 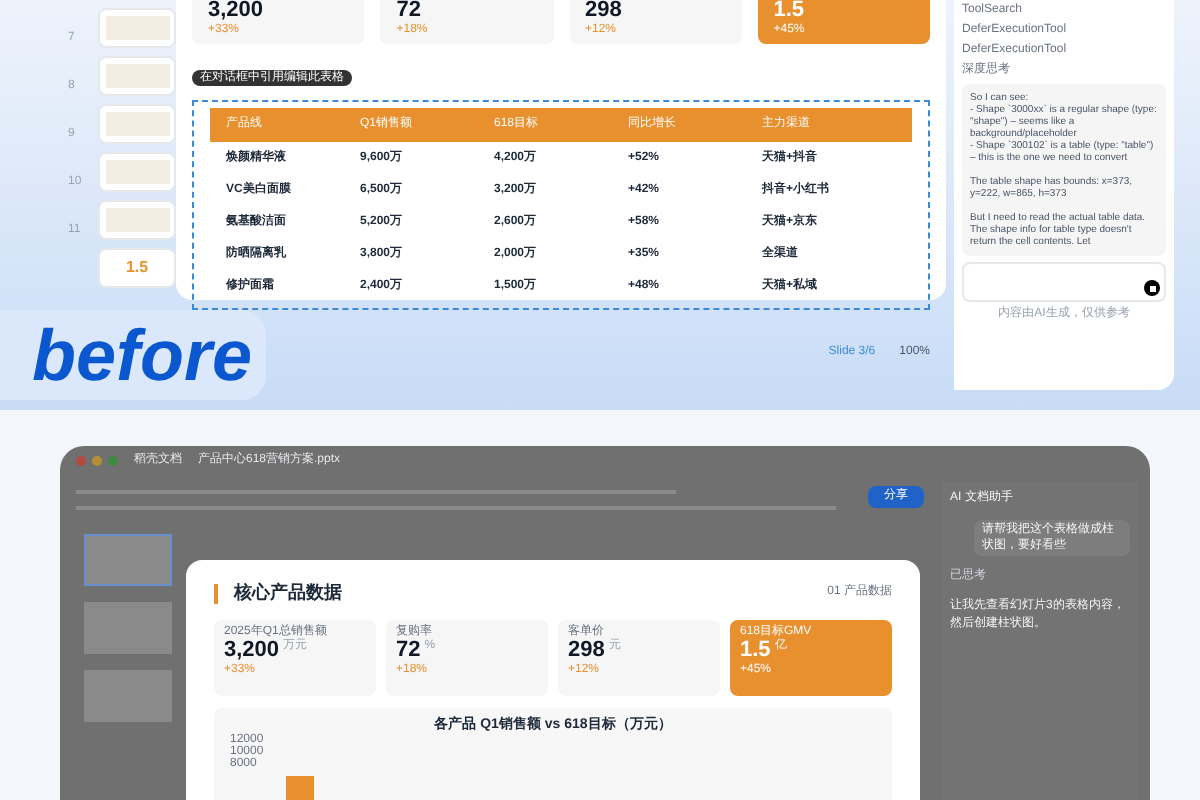 What do you see at coordinates (142, 355) in the screenshot?
I see `before-label: before` at bounding box center [142, 355].